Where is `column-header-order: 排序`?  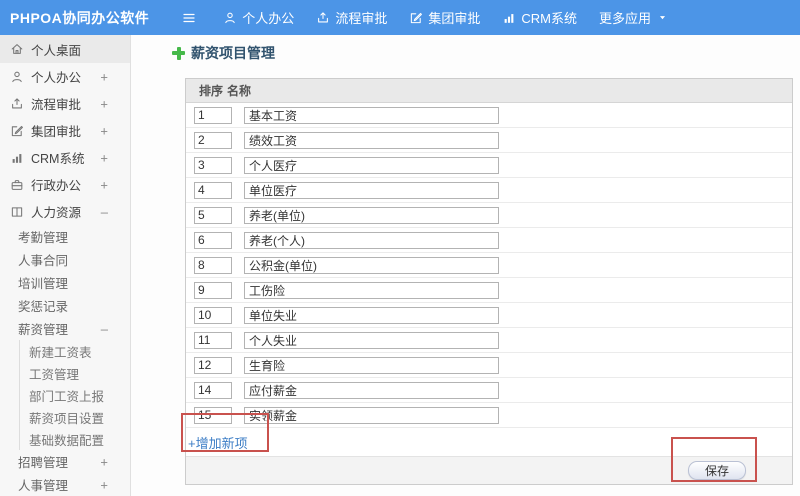
column-header-order: 排序 is located at coordinates (211, 91).